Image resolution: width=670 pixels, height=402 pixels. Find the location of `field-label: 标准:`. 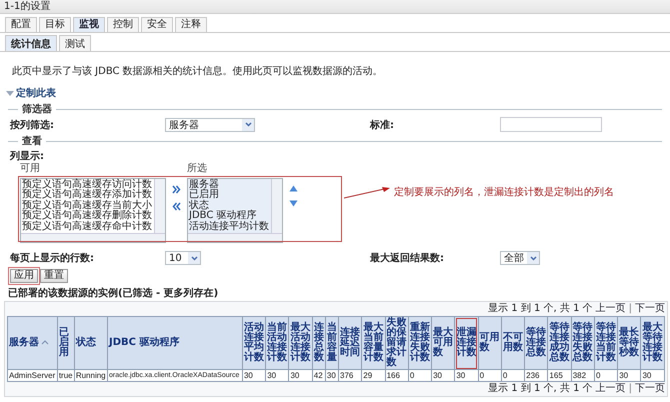

field-label: 标准: is located at coordinates (382, 125).